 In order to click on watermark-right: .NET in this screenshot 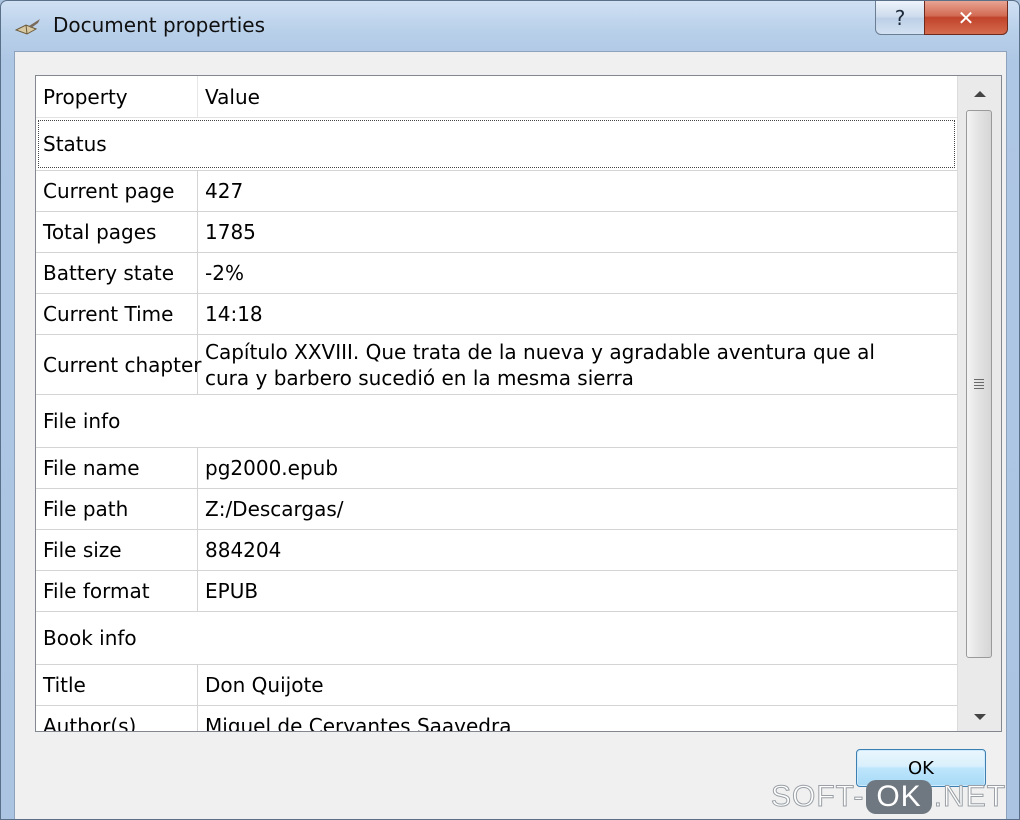, I will do `click(970, 797)`.